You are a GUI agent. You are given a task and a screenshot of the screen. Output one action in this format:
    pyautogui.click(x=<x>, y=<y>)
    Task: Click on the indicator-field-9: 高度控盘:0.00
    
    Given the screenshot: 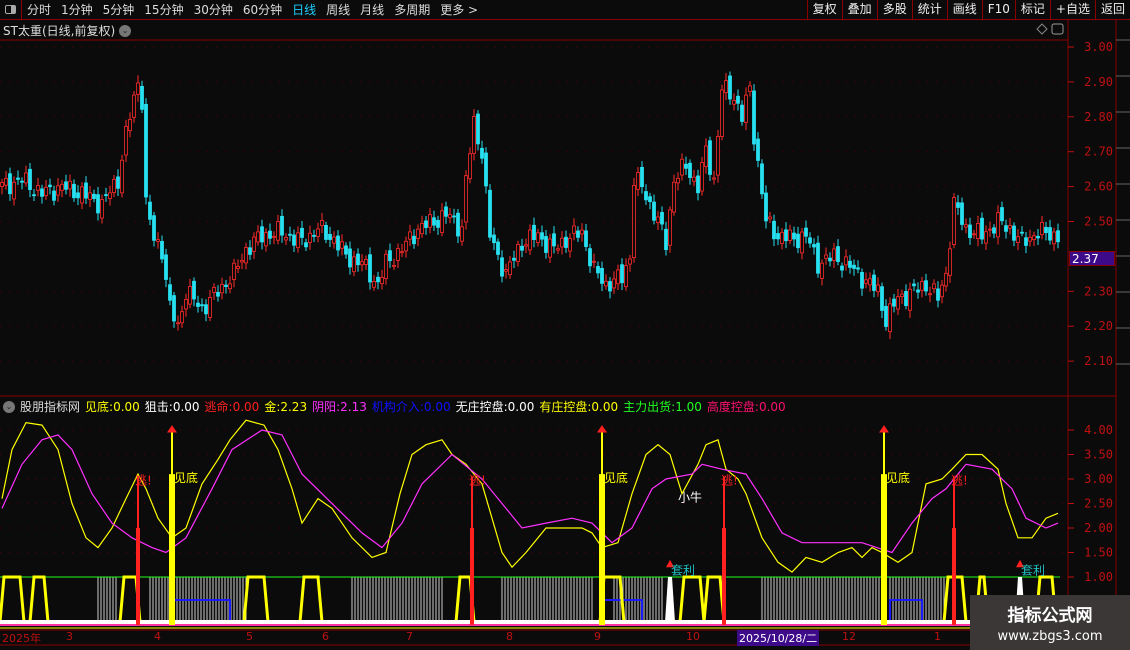 What is the action you would take?
    pyautogui.click(x=746, y=406)
    